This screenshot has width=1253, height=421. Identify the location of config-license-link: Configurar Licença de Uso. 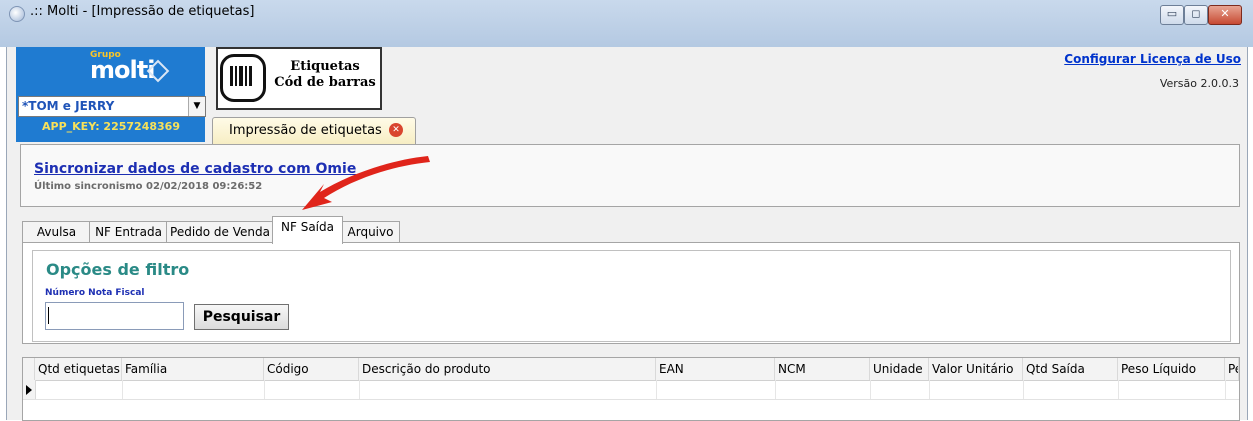
(1152, 59).